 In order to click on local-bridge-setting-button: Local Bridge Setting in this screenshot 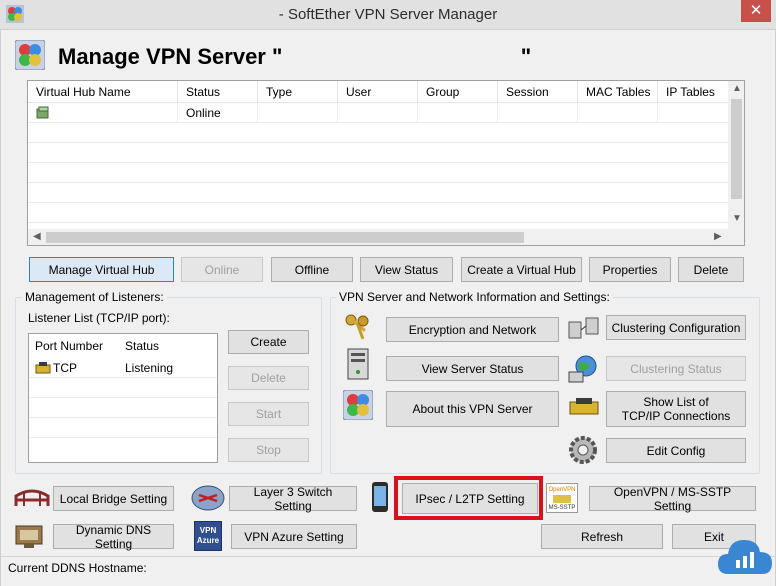, I will do `click(113, 498)`.